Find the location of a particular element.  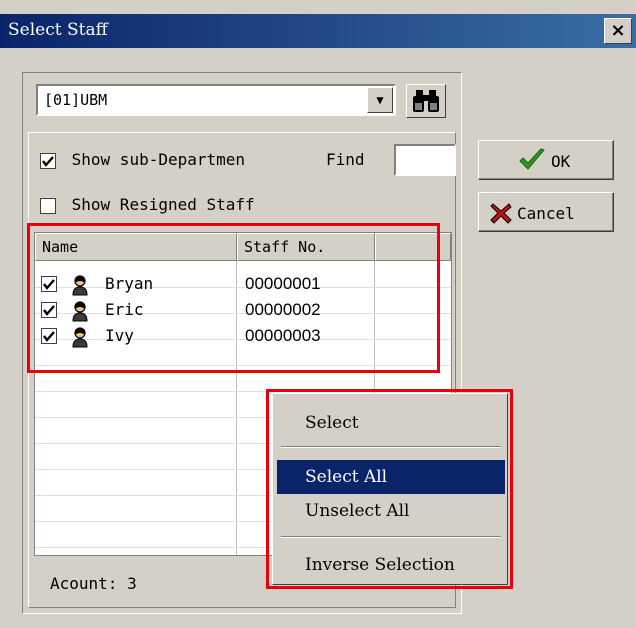

cancel-label: Cancel is located at coordinates (546, 213).